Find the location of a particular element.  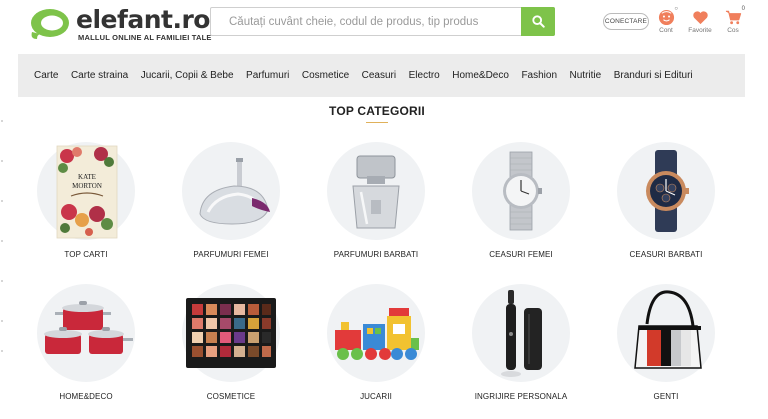

nav-item-nutritie: Nutritie is located at coordinates (586, 75).